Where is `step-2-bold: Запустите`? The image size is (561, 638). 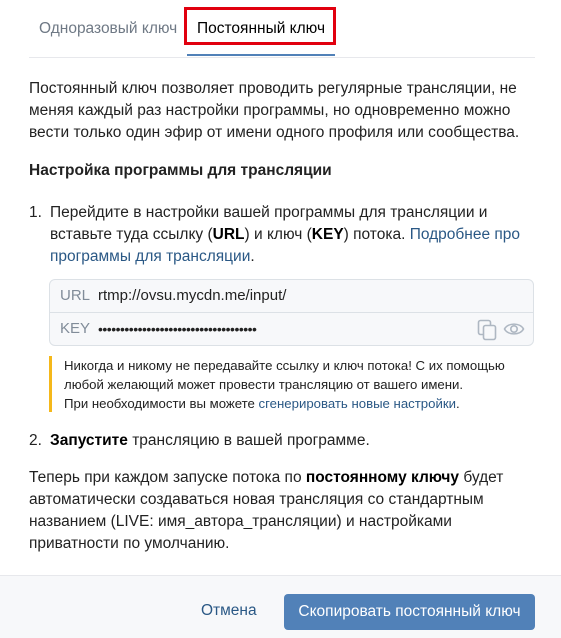 step-2-bold: Запустите is located at coordinates (89, 440).